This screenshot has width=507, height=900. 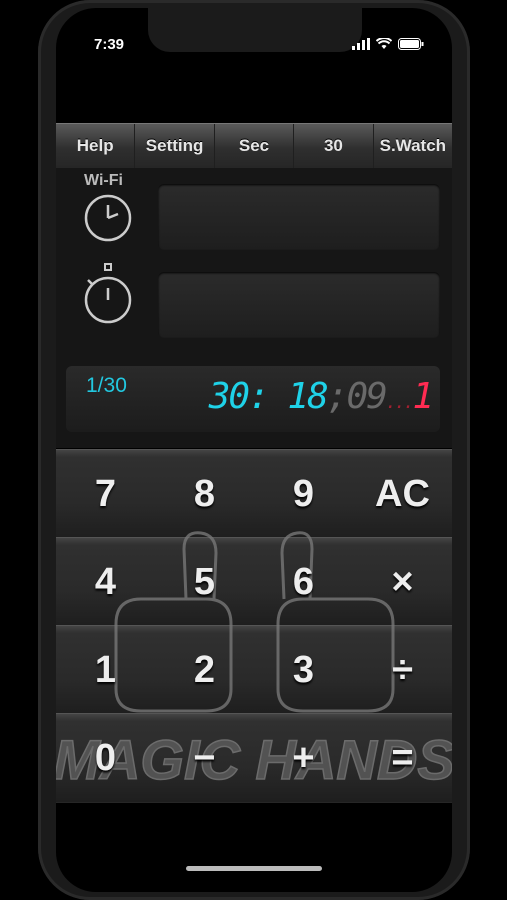 I want to click on timer-display: 1/30 30: 18;09...1, so click(x=253, y=399).